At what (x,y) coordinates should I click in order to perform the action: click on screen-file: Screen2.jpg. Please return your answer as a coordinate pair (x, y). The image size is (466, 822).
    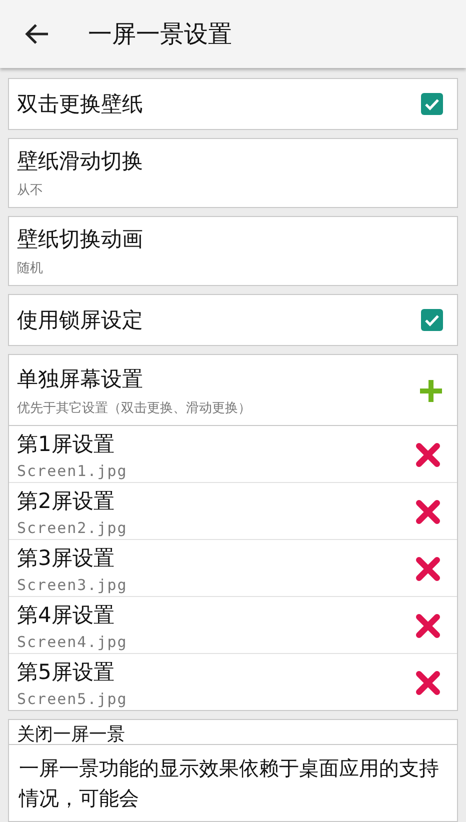
    Looking at the image, I should click on (72, 528).